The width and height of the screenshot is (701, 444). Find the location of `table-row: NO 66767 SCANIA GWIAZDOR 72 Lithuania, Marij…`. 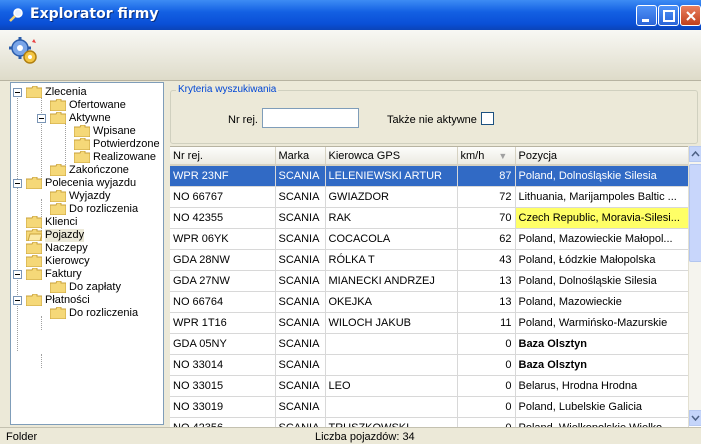

table-row: NO 66767 SCANIA GWIAZDOR 72 Lithuania, Marij… is located at coordinates (429, 197).